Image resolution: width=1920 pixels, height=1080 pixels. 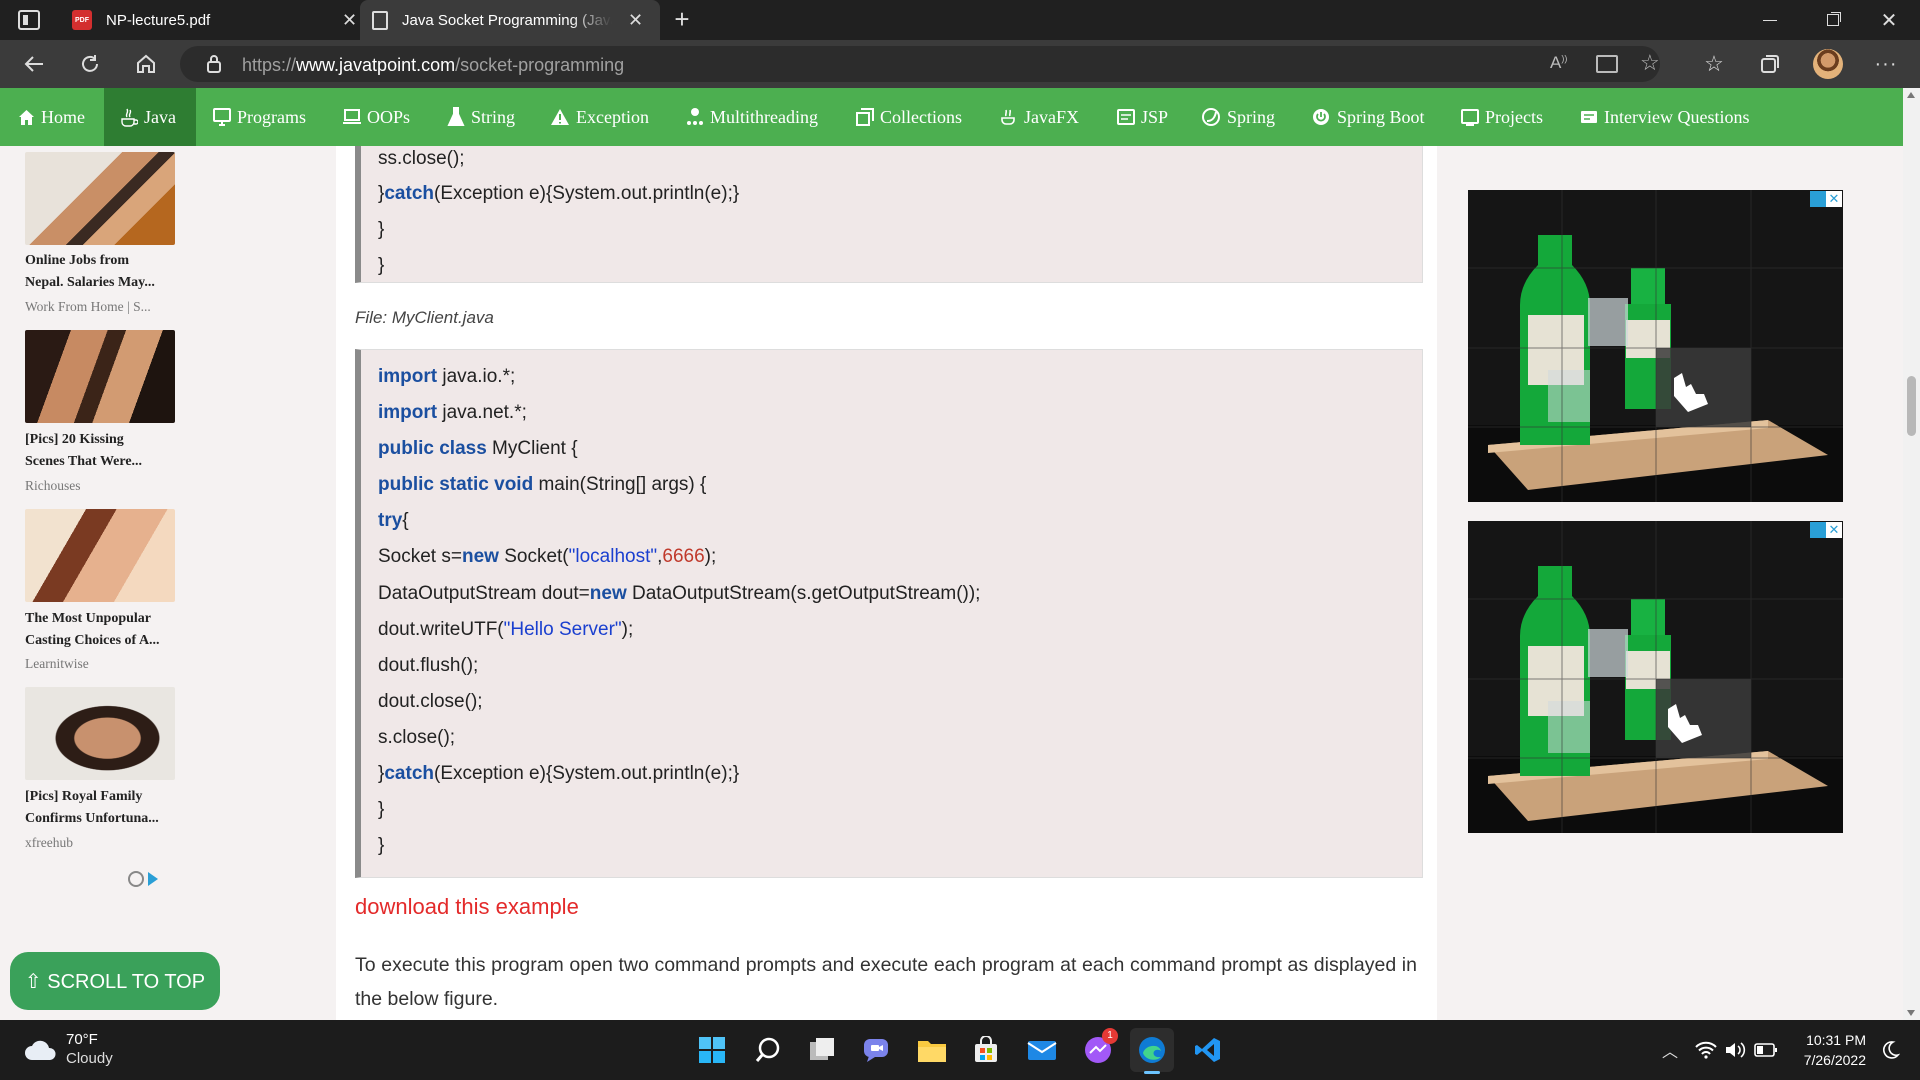 What do you see at coordinates (1911, 406) in the screenshot?
I see `scrollbar-thumb` at bounding box center [1911, 406].